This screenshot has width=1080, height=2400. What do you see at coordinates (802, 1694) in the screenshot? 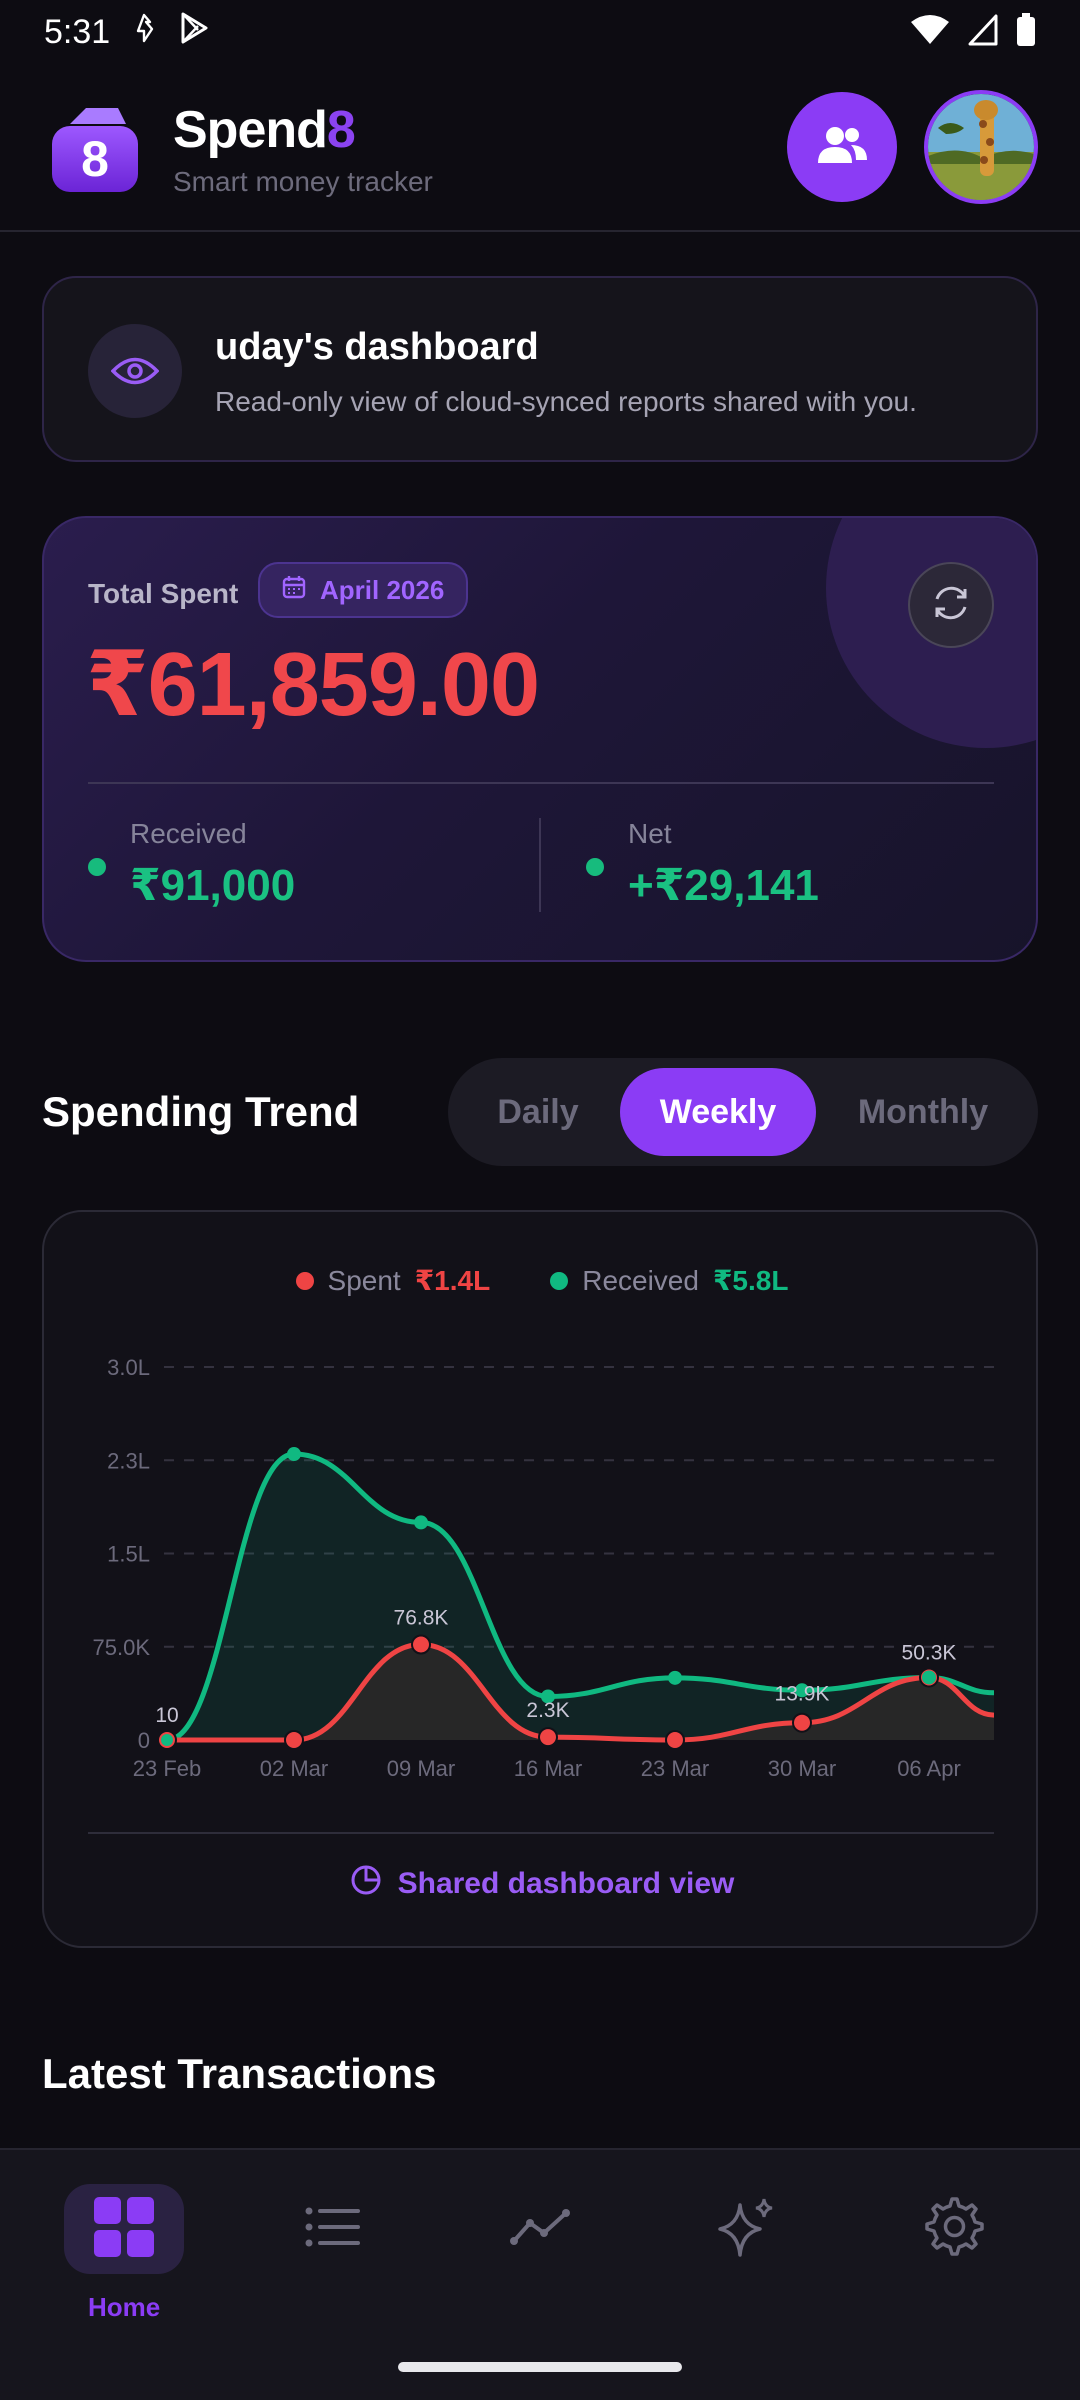
I see `data-label: 13.9K` at bounding box center [802, 1694].